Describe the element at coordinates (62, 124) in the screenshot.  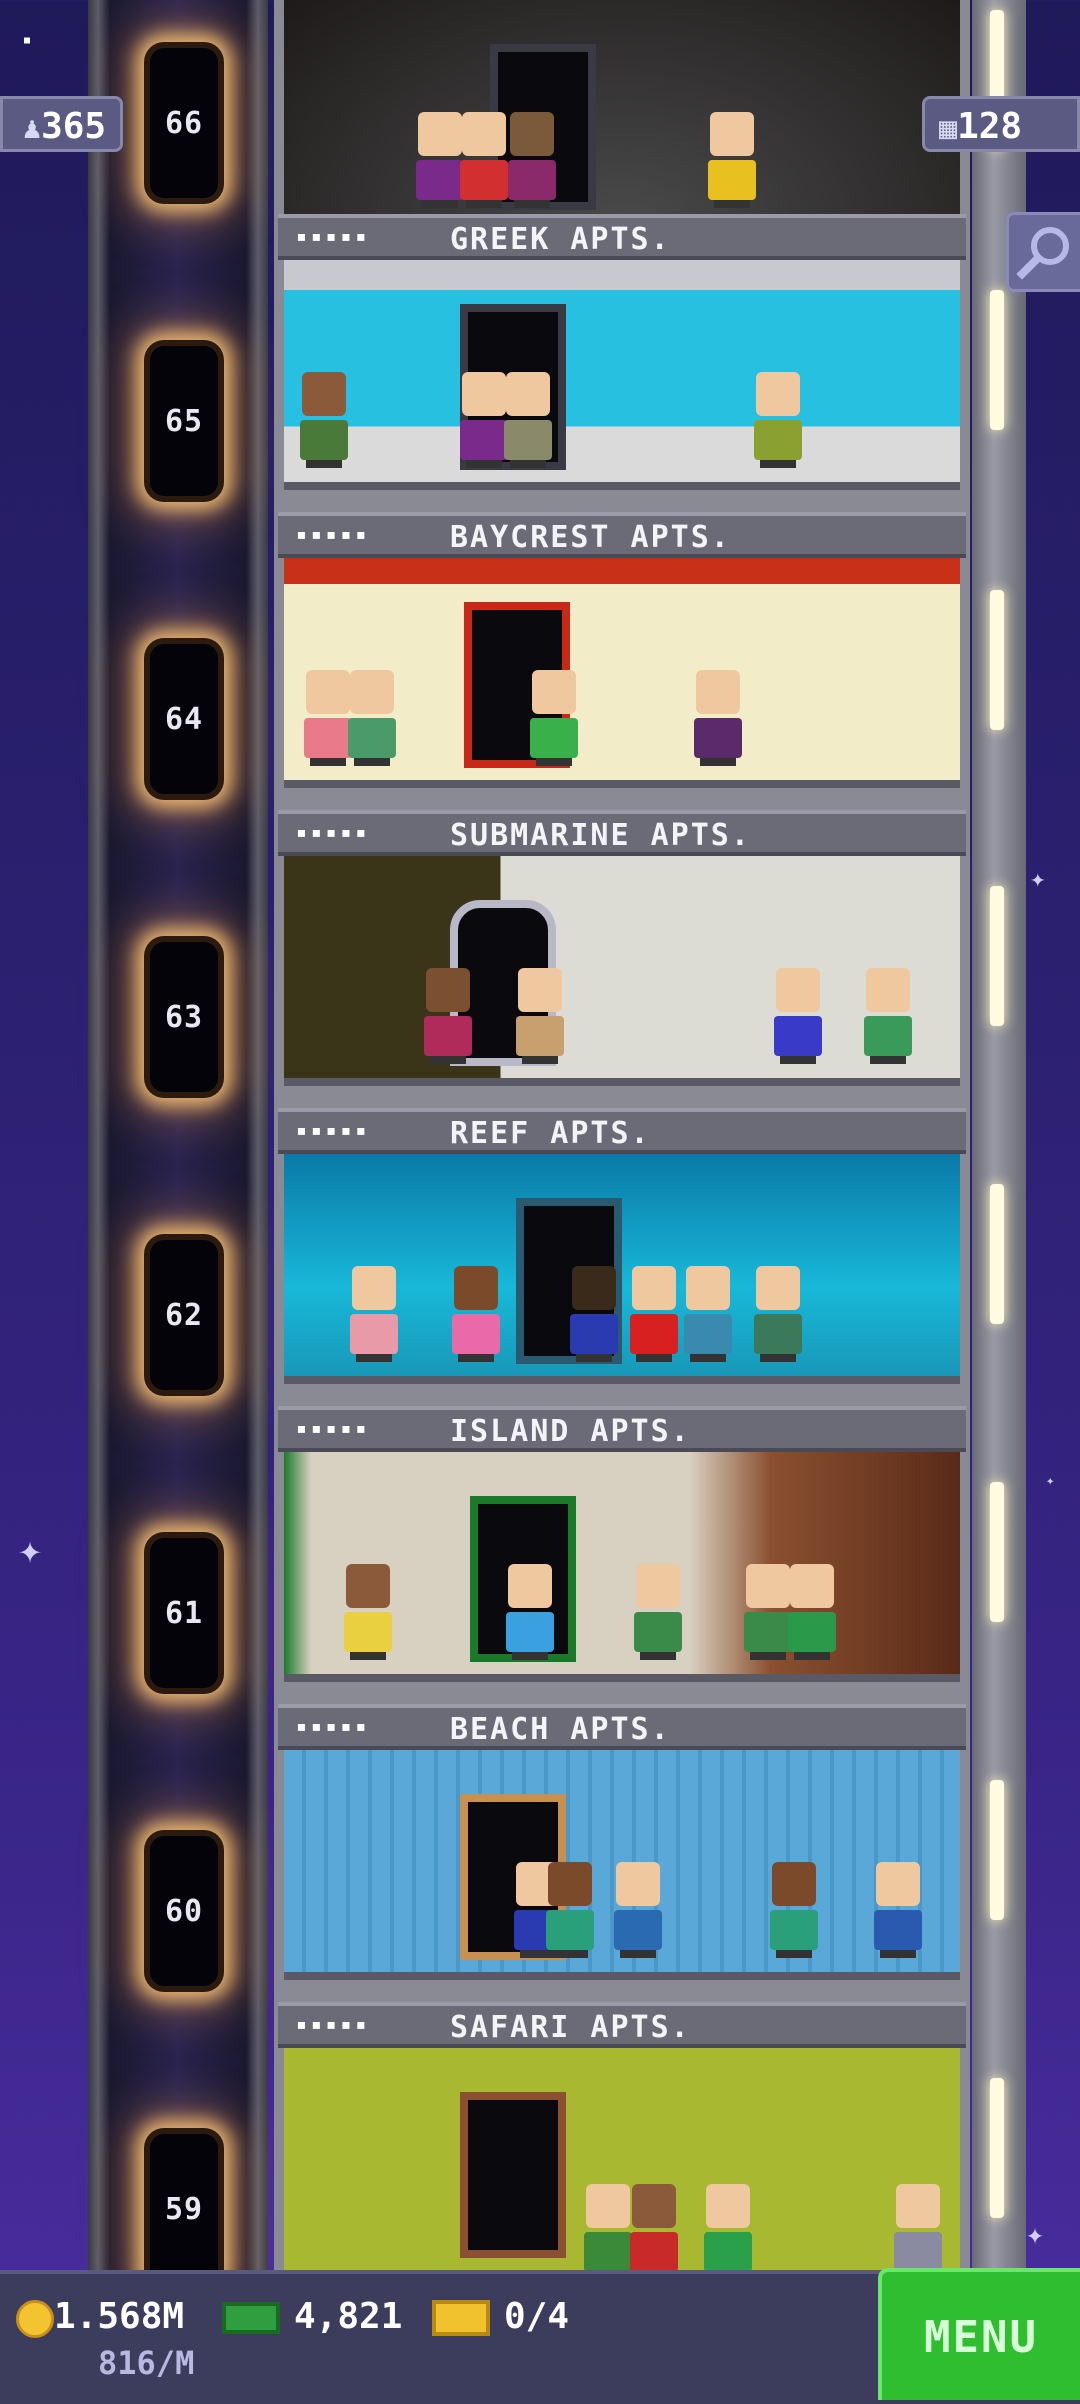
I see `population-badge: ♟365` at that location.